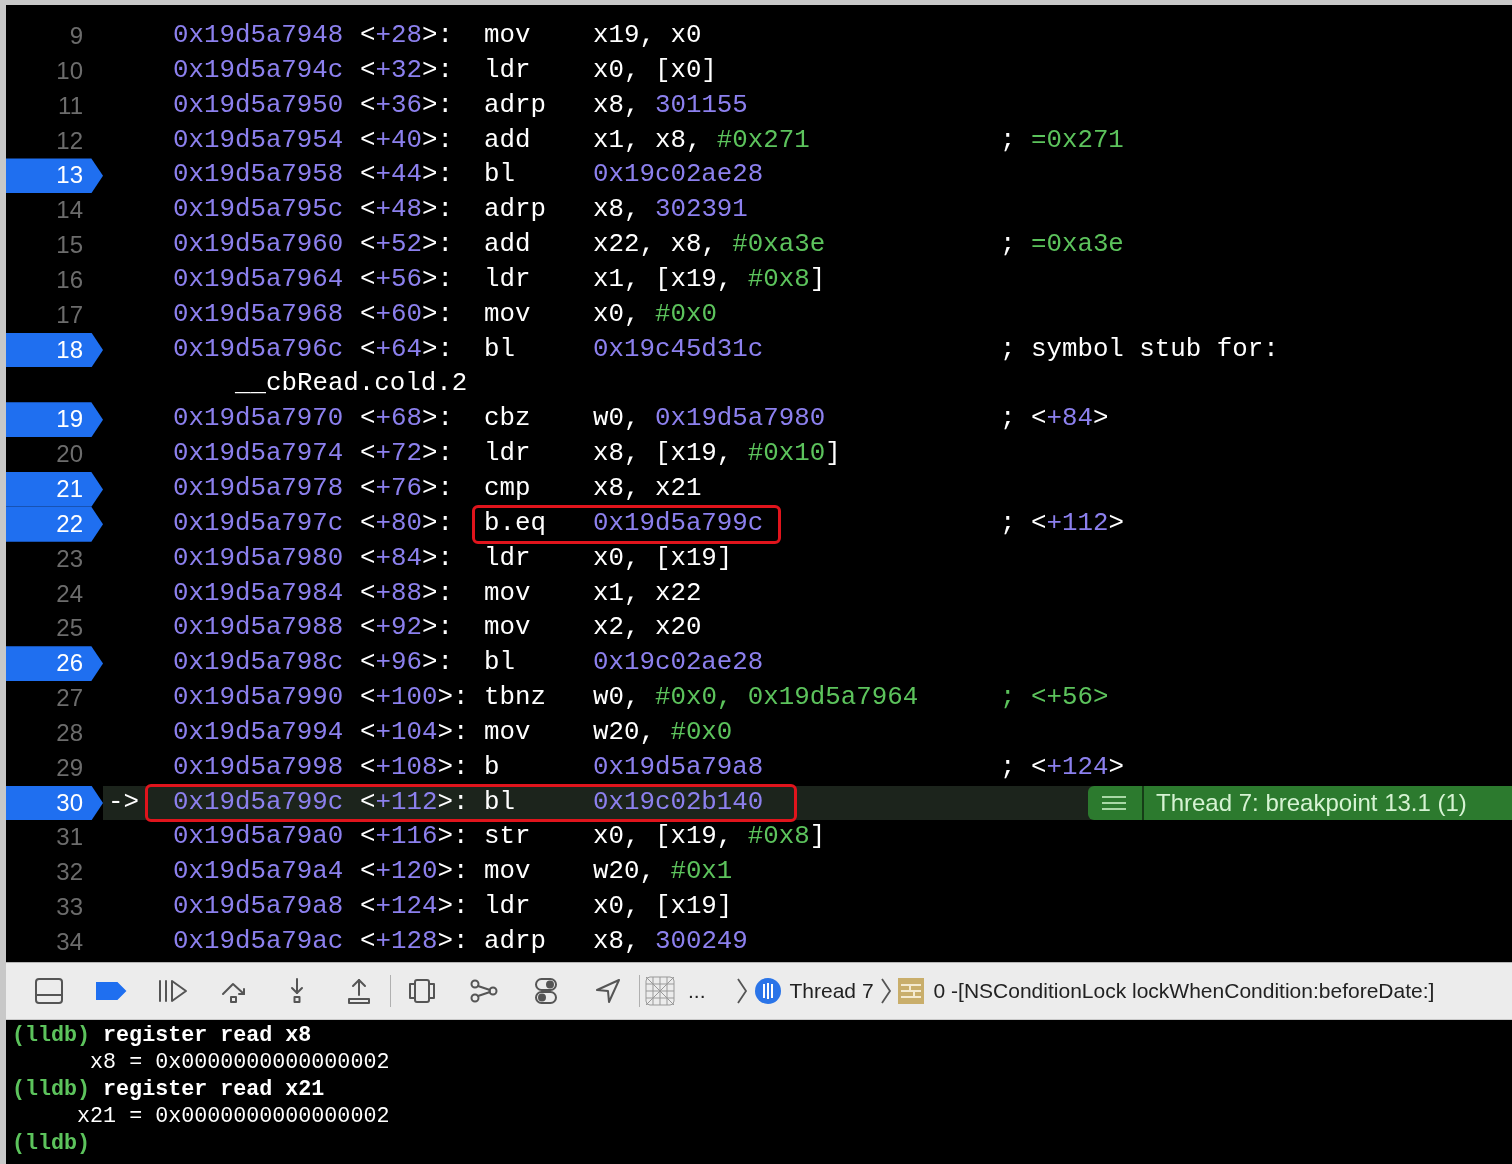 This screenshot has width=1512, height=1164. Describe the element at coordinates (406, 419) in the screenshot. I see `instruction-offset: <+68>:` at that location.